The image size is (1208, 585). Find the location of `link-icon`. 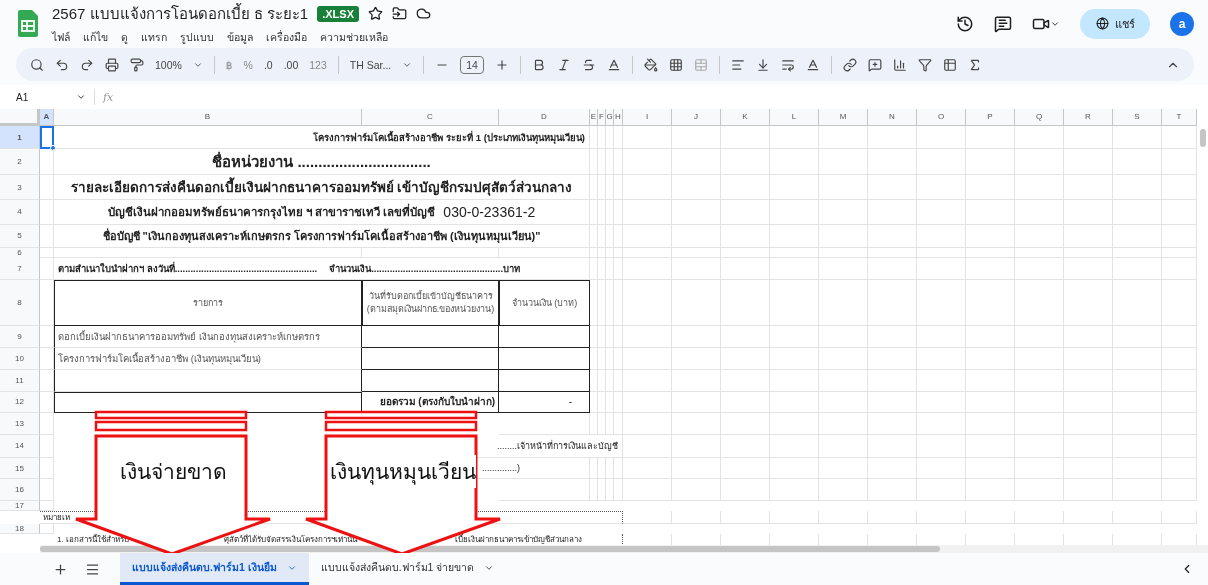

link-icon is located at coordinates (849, 64).